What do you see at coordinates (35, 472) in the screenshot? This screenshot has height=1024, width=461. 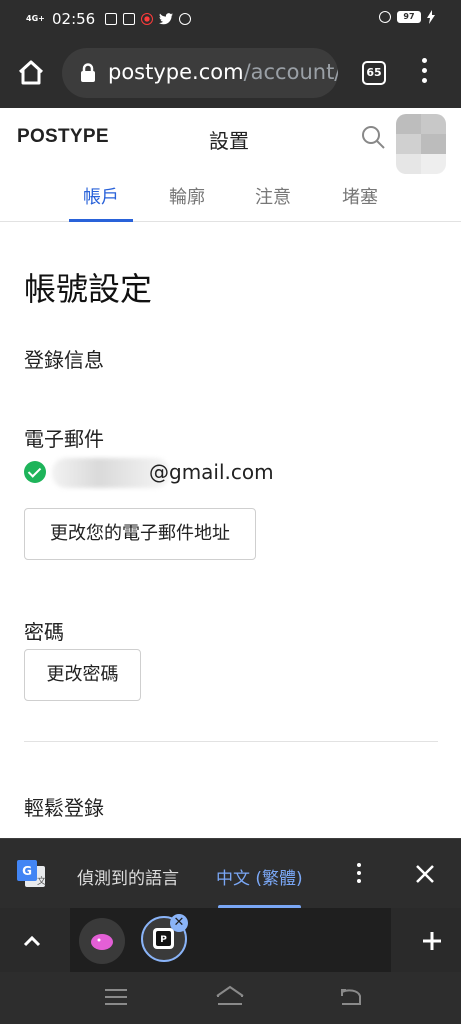 I see `verified-check-icon` at bounding box center [35, 472].